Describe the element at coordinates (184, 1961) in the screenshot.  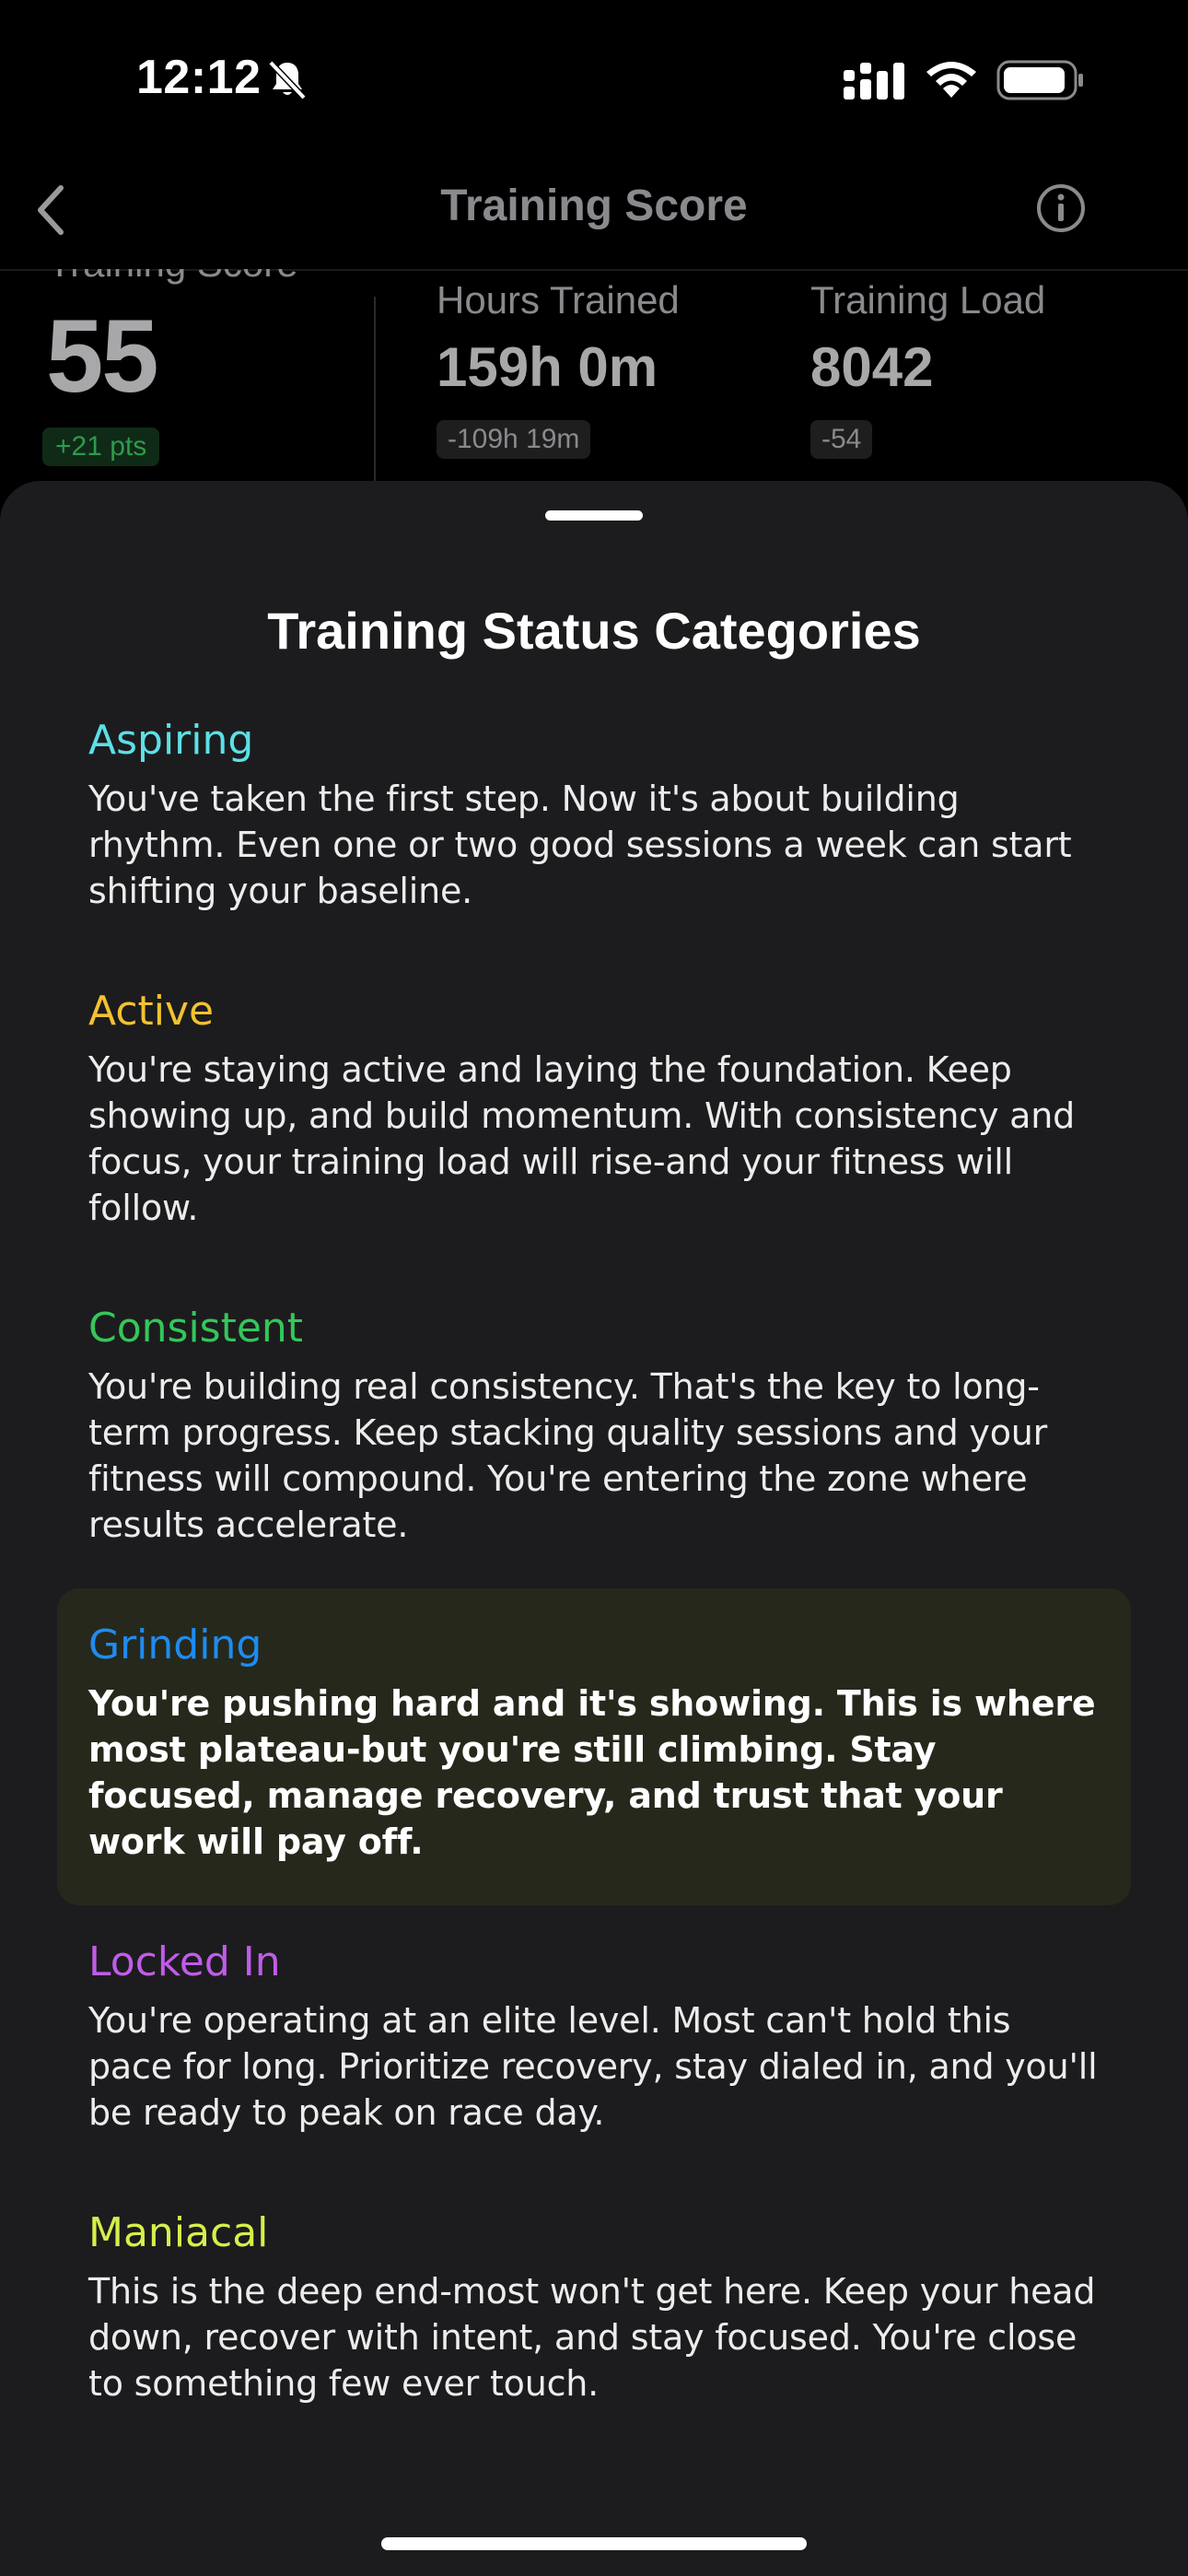
I see `category-name: Locked In` at that location.